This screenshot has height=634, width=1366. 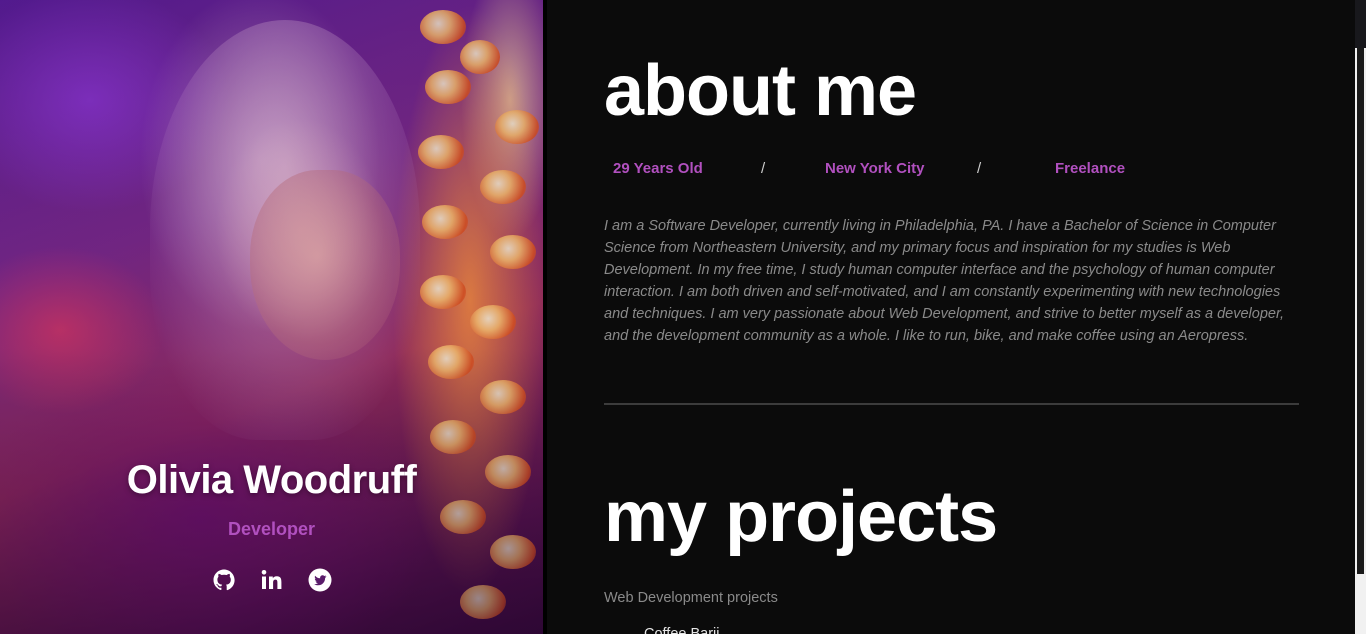 I want to click on scrollbar-thumb, so click(x=1360, y=311).